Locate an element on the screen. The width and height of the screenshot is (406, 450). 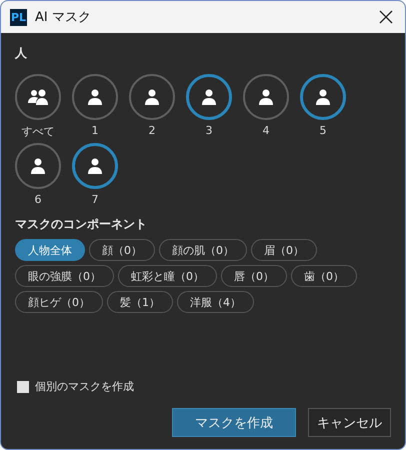
people-icon is located at coordinates (38, 97).